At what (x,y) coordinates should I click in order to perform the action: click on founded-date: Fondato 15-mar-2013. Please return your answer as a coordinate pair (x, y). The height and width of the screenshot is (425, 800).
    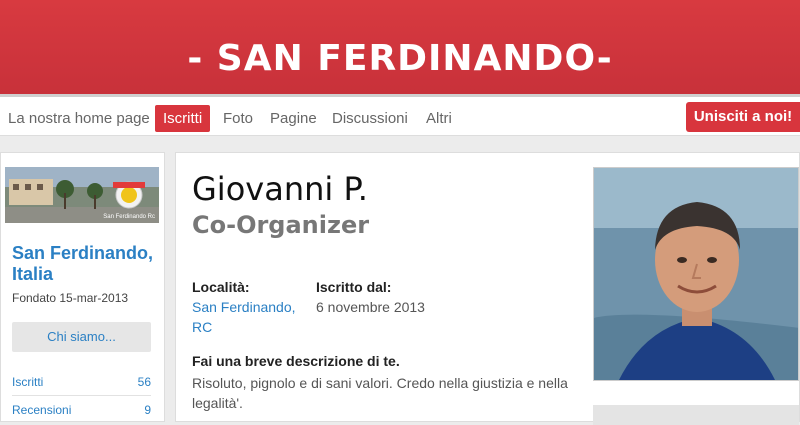
    Looking at the image, I should click on (70, 298).